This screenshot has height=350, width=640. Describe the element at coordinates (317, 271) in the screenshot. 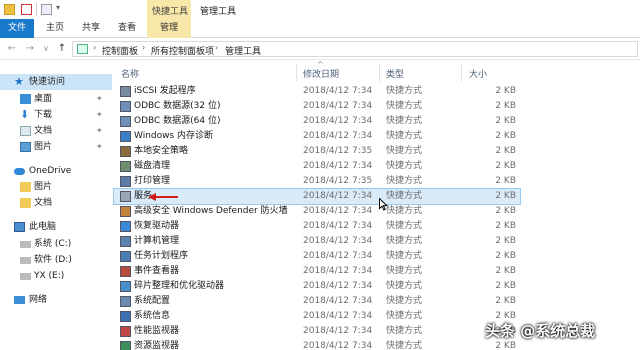

I see `table-row: 事件查看器 2018/4/12 7:34 快捷方式 2 KB` at that location.